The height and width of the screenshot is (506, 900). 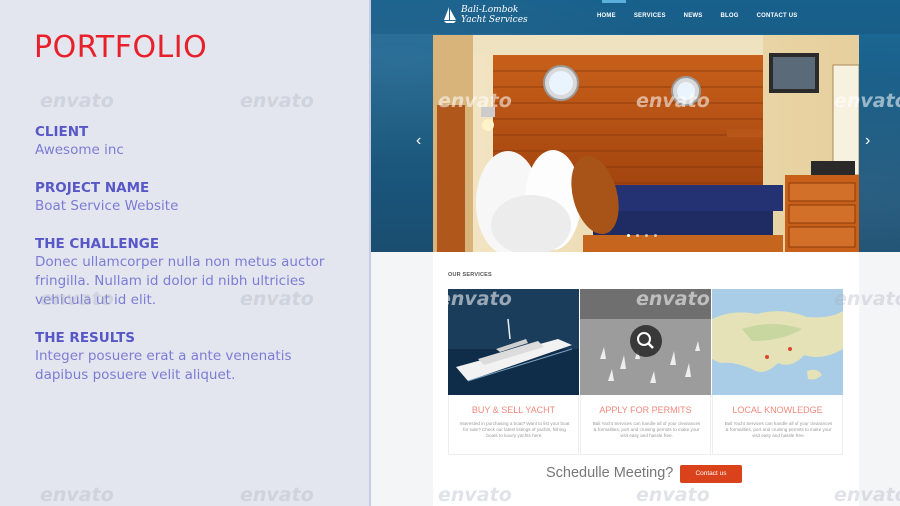 I want to click on service-title: APPLY FOR PERMITS, so click(x=645, y=410).